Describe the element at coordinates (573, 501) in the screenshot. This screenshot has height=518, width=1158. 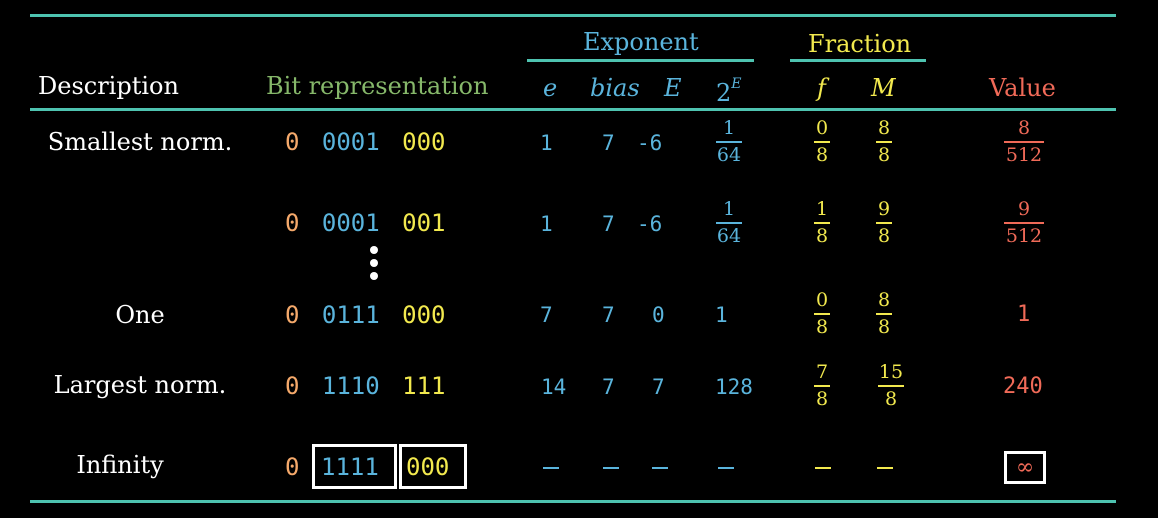
I see `bottom-rule` at that location.